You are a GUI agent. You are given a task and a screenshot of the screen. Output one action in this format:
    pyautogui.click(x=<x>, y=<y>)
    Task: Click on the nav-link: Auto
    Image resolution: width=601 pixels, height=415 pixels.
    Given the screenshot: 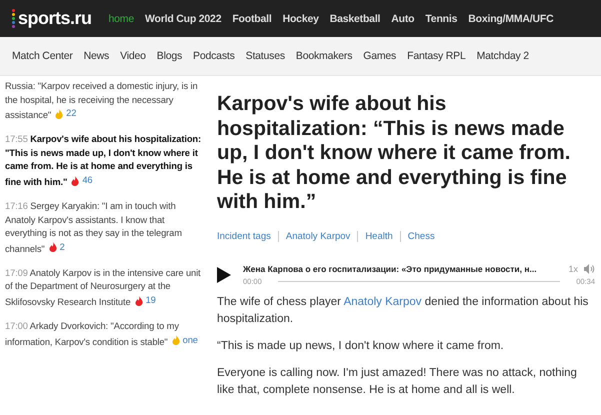 What is the action you would take?
    pyautogui.click(x=402, y=18)
    